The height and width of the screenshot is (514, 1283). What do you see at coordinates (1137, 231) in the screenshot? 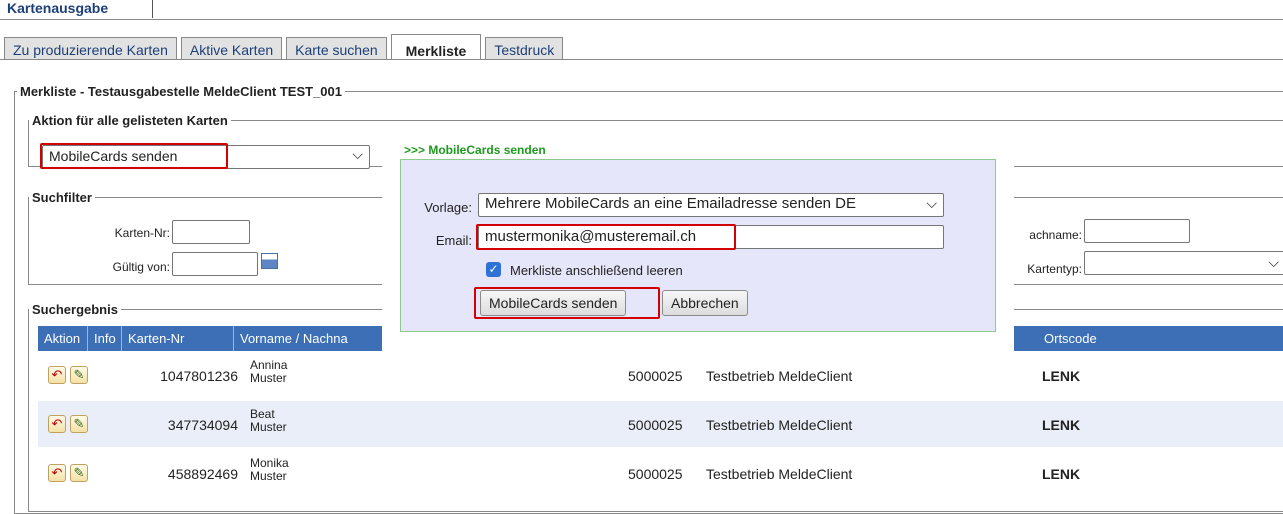
I see `nachname-input` at bounding box center [1137, 231].